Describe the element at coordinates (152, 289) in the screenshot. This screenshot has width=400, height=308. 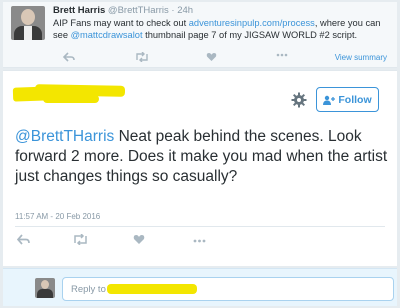
I see `reply-handle-redacted` at that location.